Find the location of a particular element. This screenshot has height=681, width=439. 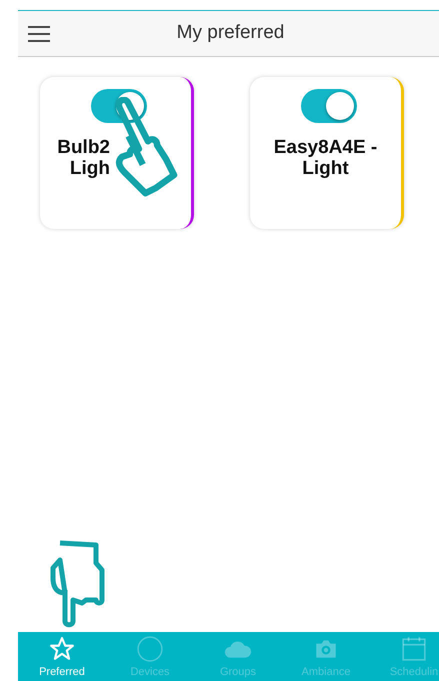

nav-tab: Preferred is located at coordinates (62, 656).